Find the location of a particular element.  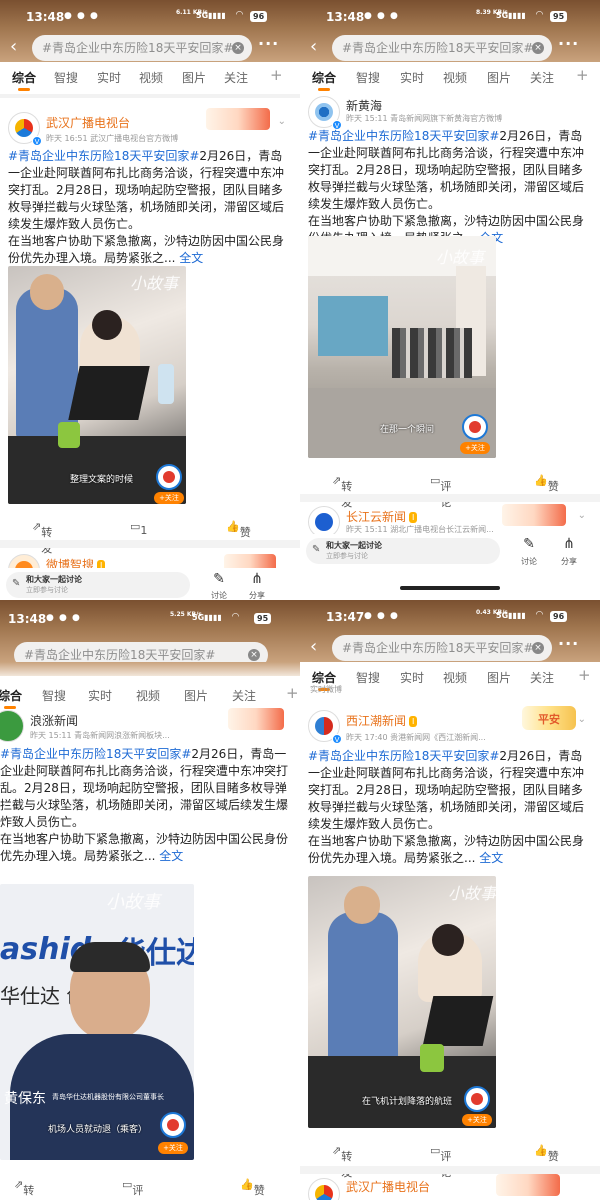

person-shape is located at coordinates (363, 992).